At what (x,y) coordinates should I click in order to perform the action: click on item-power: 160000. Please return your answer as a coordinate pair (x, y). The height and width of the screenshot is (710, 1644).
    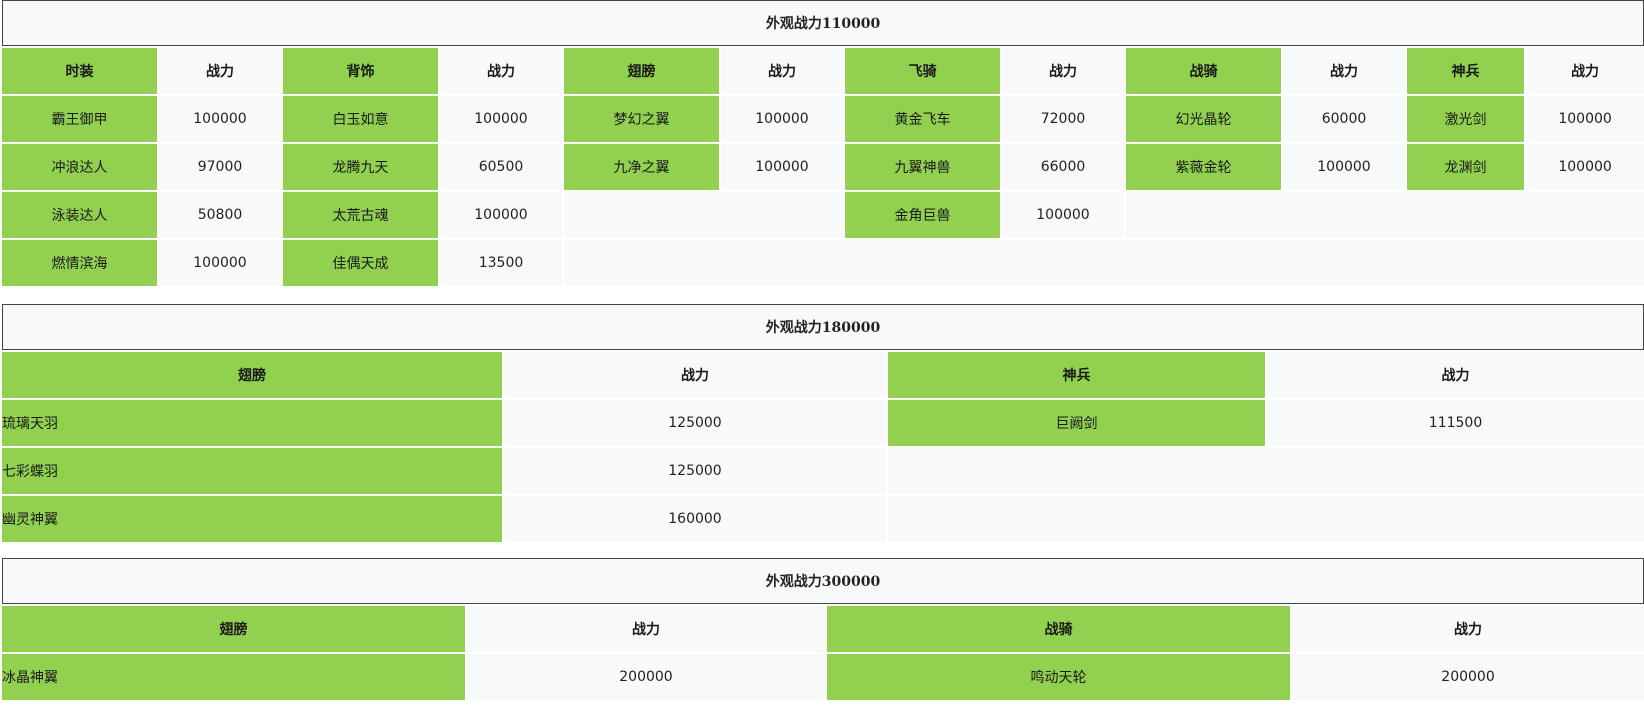
    Looking at the image, I should click on (695, 519).